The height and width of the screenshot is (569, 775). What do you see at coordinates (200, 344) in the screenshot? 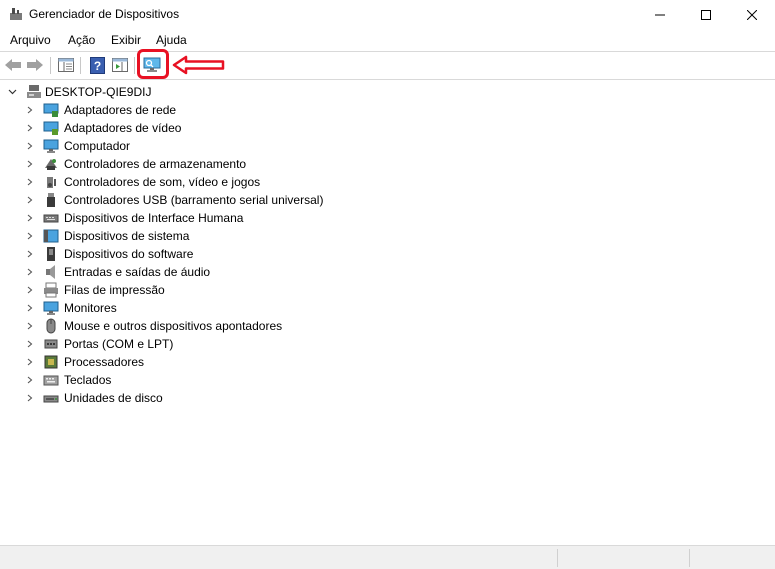
I see `tree-item: Portas (COM e LPT)` at bounding box center [200, 344].